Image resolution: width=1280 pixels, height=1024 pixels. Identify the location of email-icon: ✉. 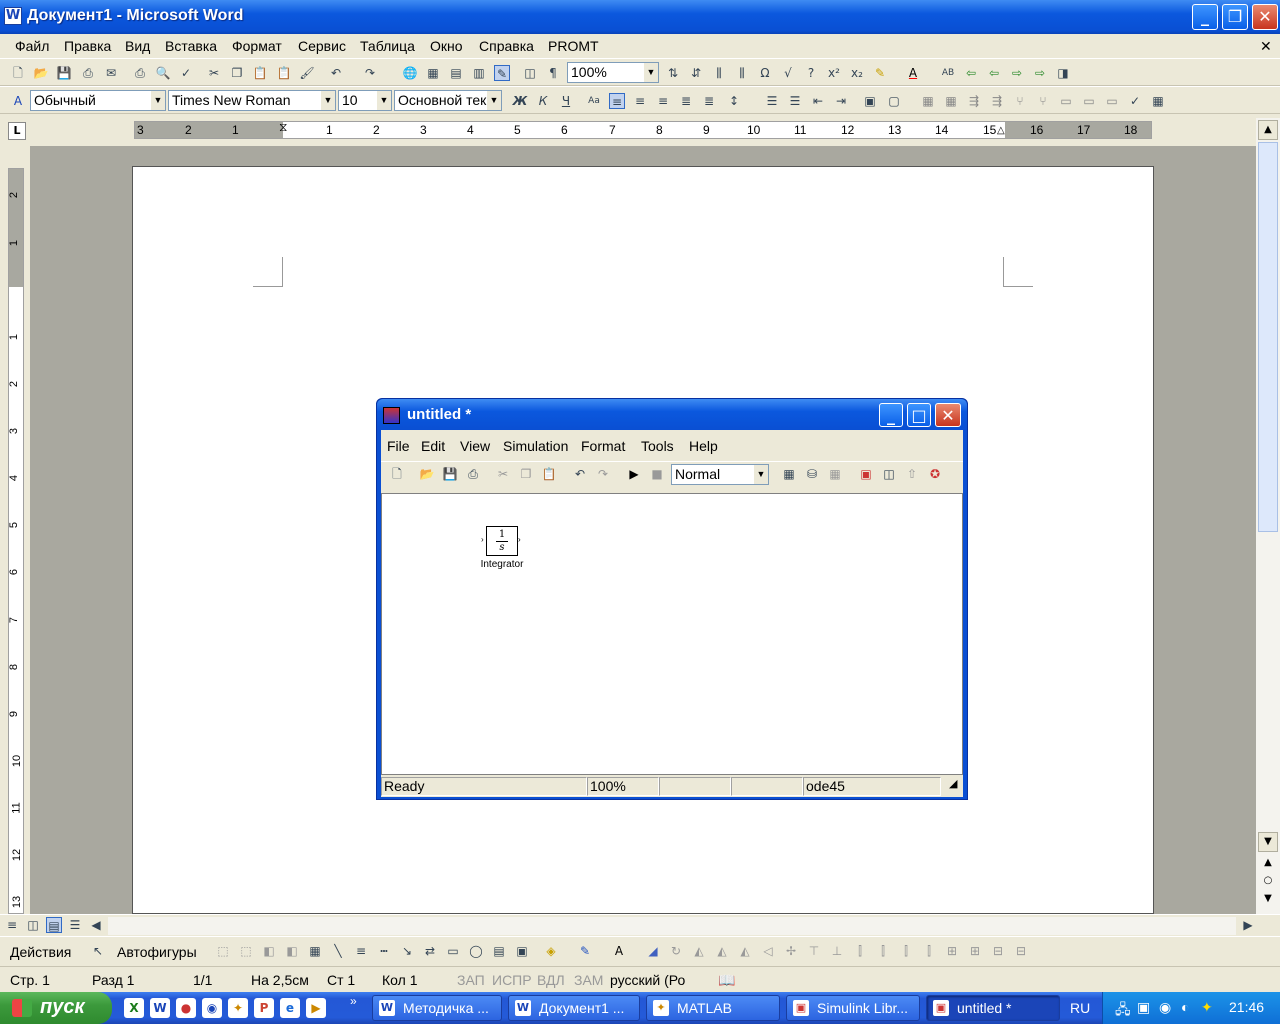
(111, 73).